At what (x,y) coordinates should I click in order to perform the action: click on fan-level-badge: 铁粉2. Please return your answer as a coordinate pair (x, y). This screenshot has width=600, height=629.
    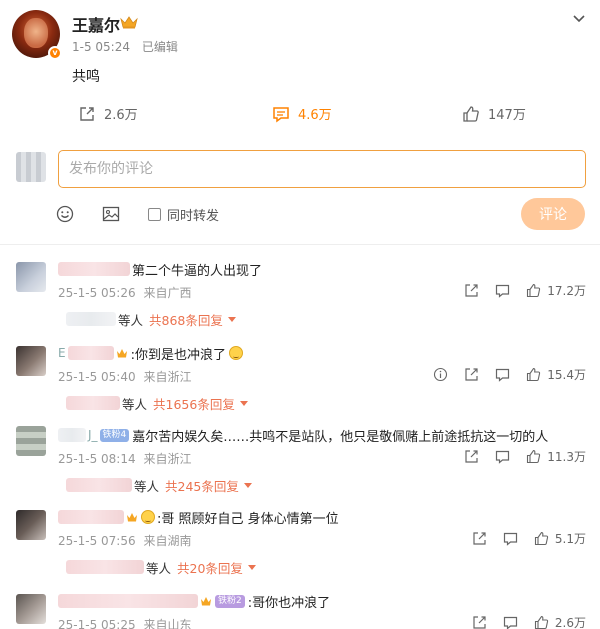
    Looking at the image, I should click on (230, 601).